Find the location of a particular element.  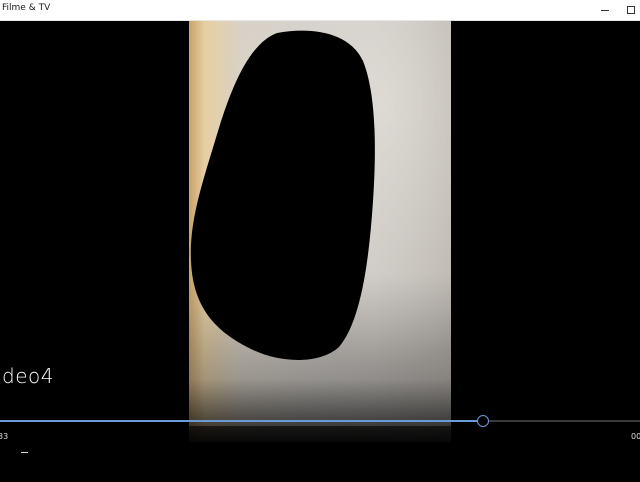

dash-icon is located at coordinates (24, 452).